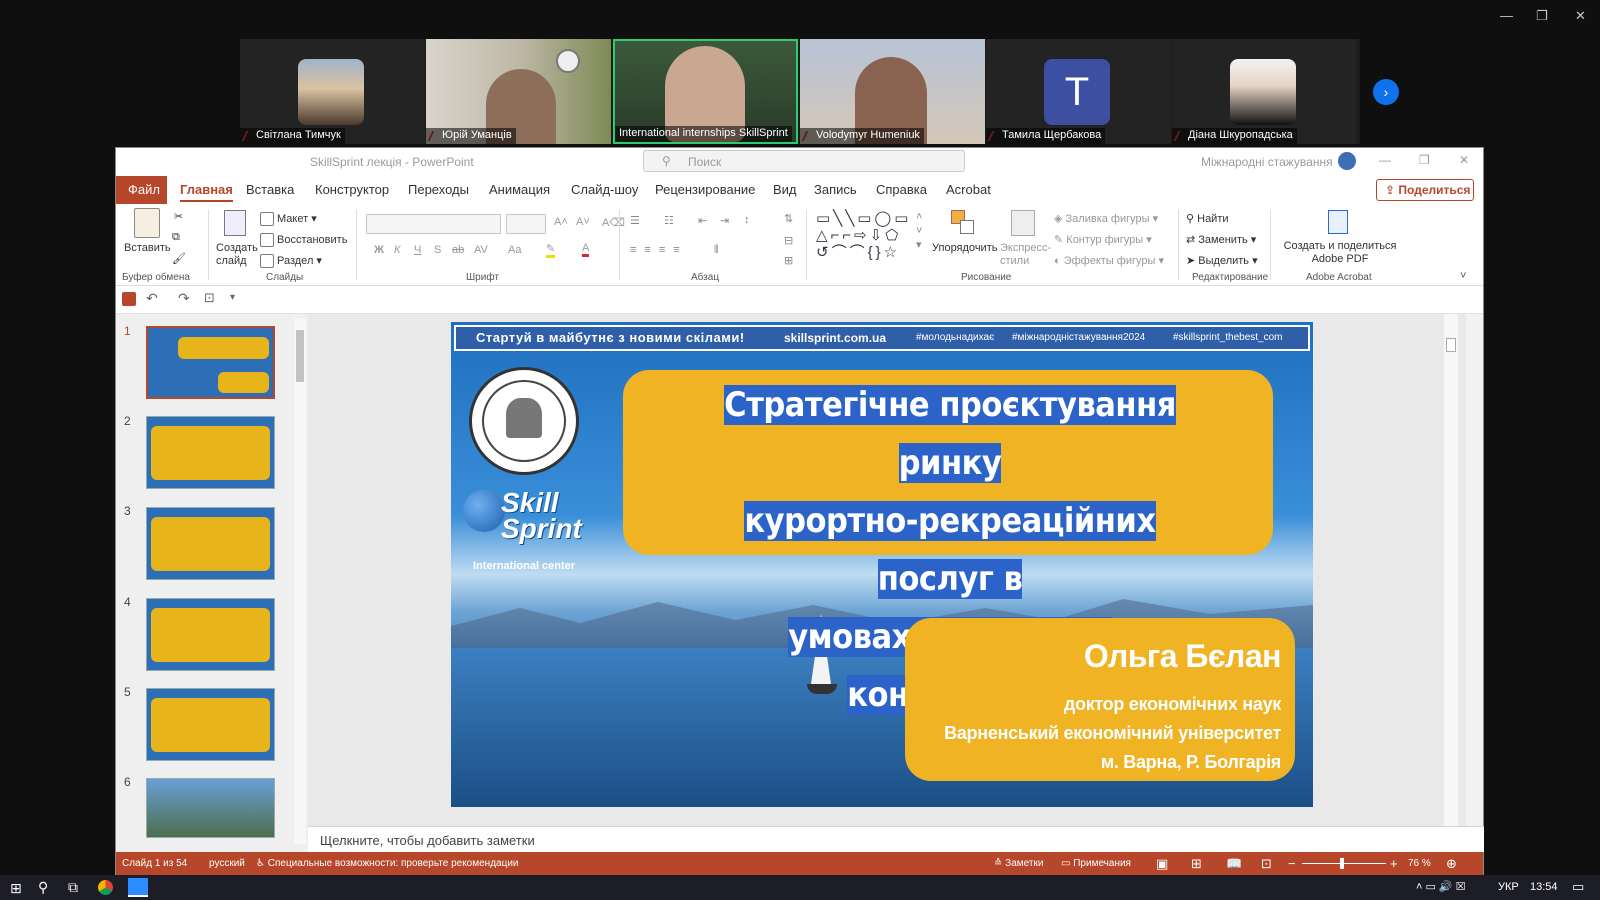 This screenshot has width=1600, height=900. I want to click on font-shrink-icon: A˅, so click(583, 222).